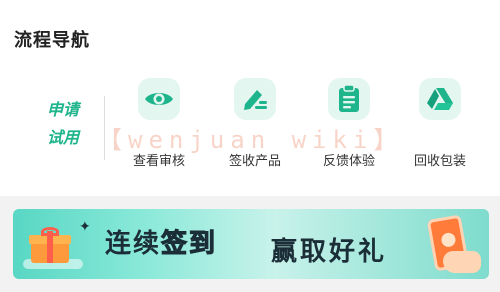  I want to click on recycle-triangle-icon, so click(440, 99).